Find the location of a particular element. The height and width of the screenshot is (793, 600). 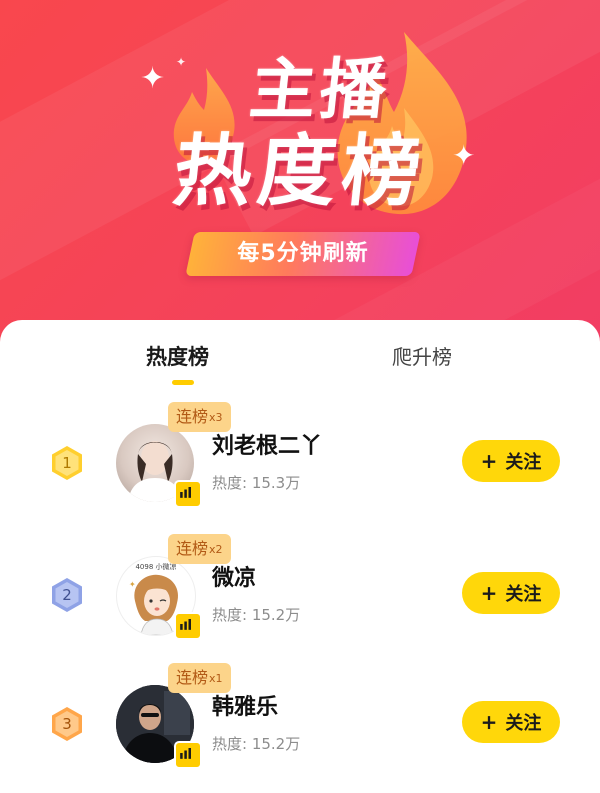

active-tab-indicator is located at coordinates (183, 382).